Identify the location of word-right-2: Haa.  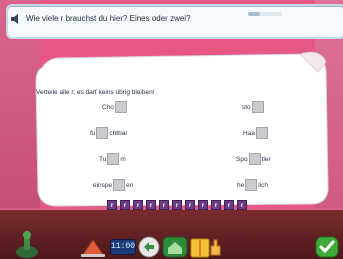
(256, 133).